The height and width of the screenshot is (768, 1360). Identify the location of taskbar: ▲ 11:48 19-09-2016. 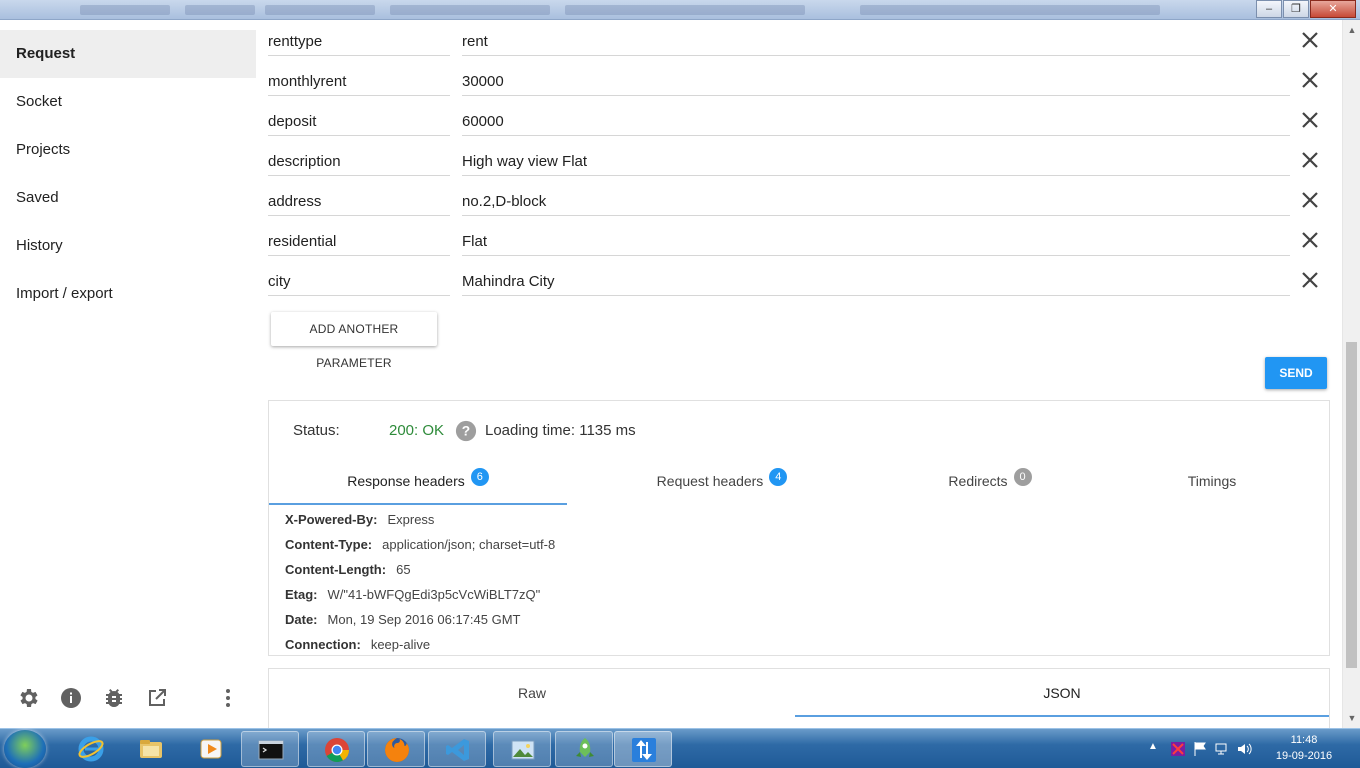
(680, 748).